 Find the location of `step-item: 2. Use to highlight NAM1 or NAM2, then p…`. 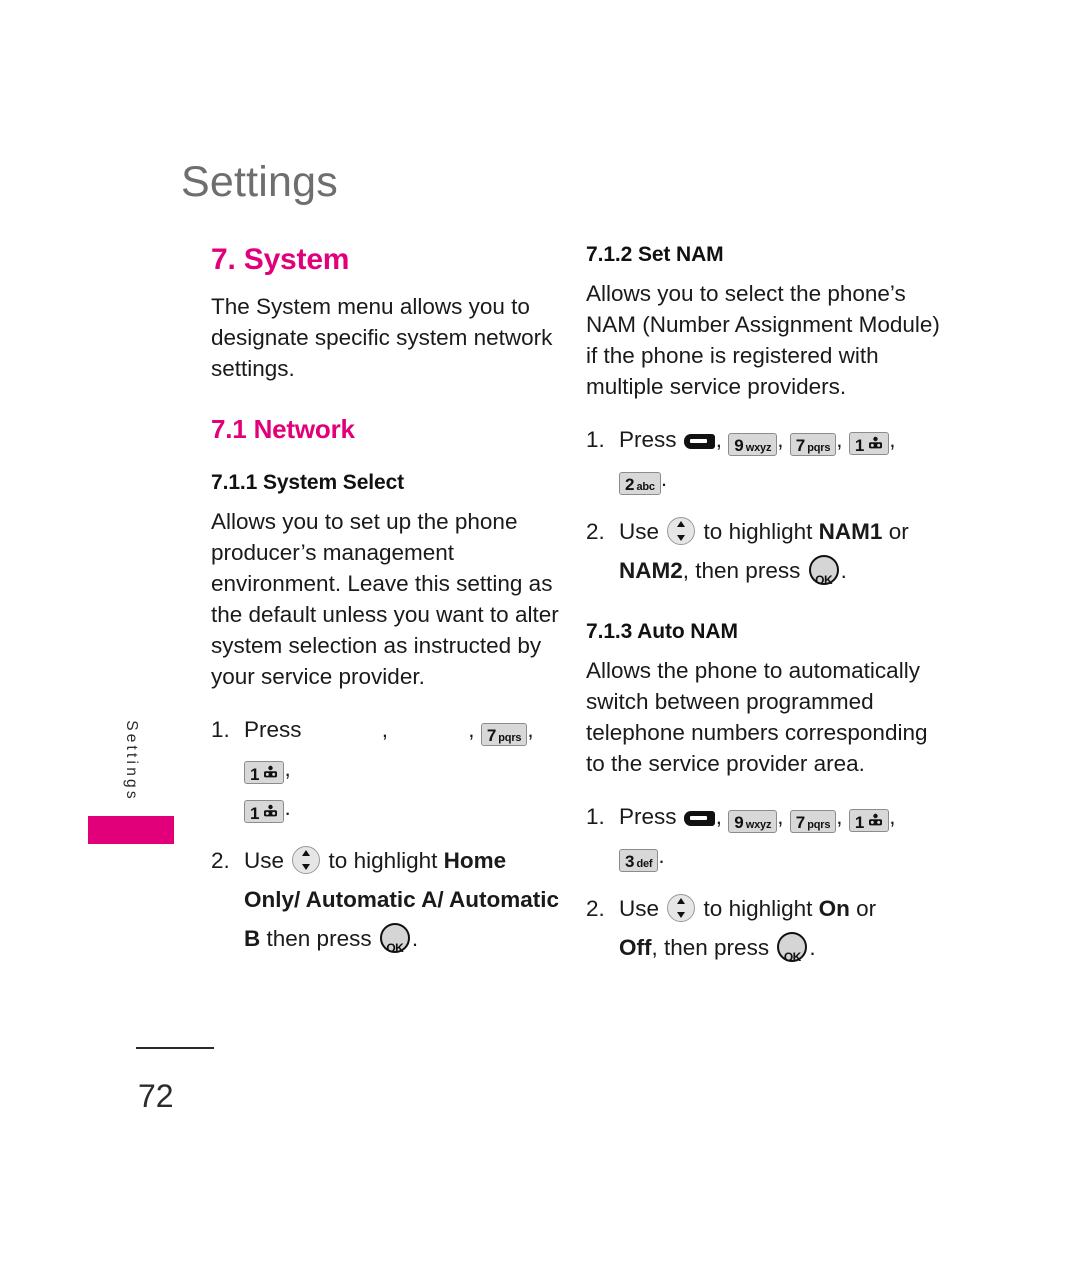

step-item: 2. Use to highlight NAM1 or NAM2, then p… is located at coordinates (763, 551).